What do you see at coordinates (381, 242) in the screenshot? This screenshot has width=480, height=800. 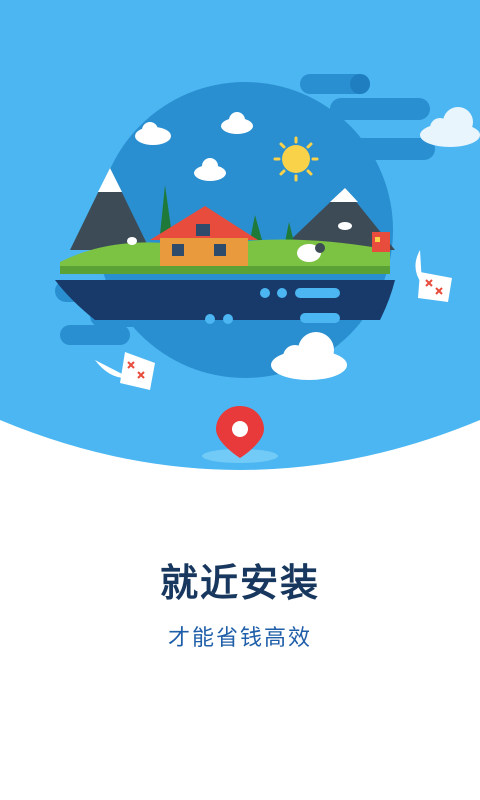 I see `small-house` at bounding box center [381, 242].